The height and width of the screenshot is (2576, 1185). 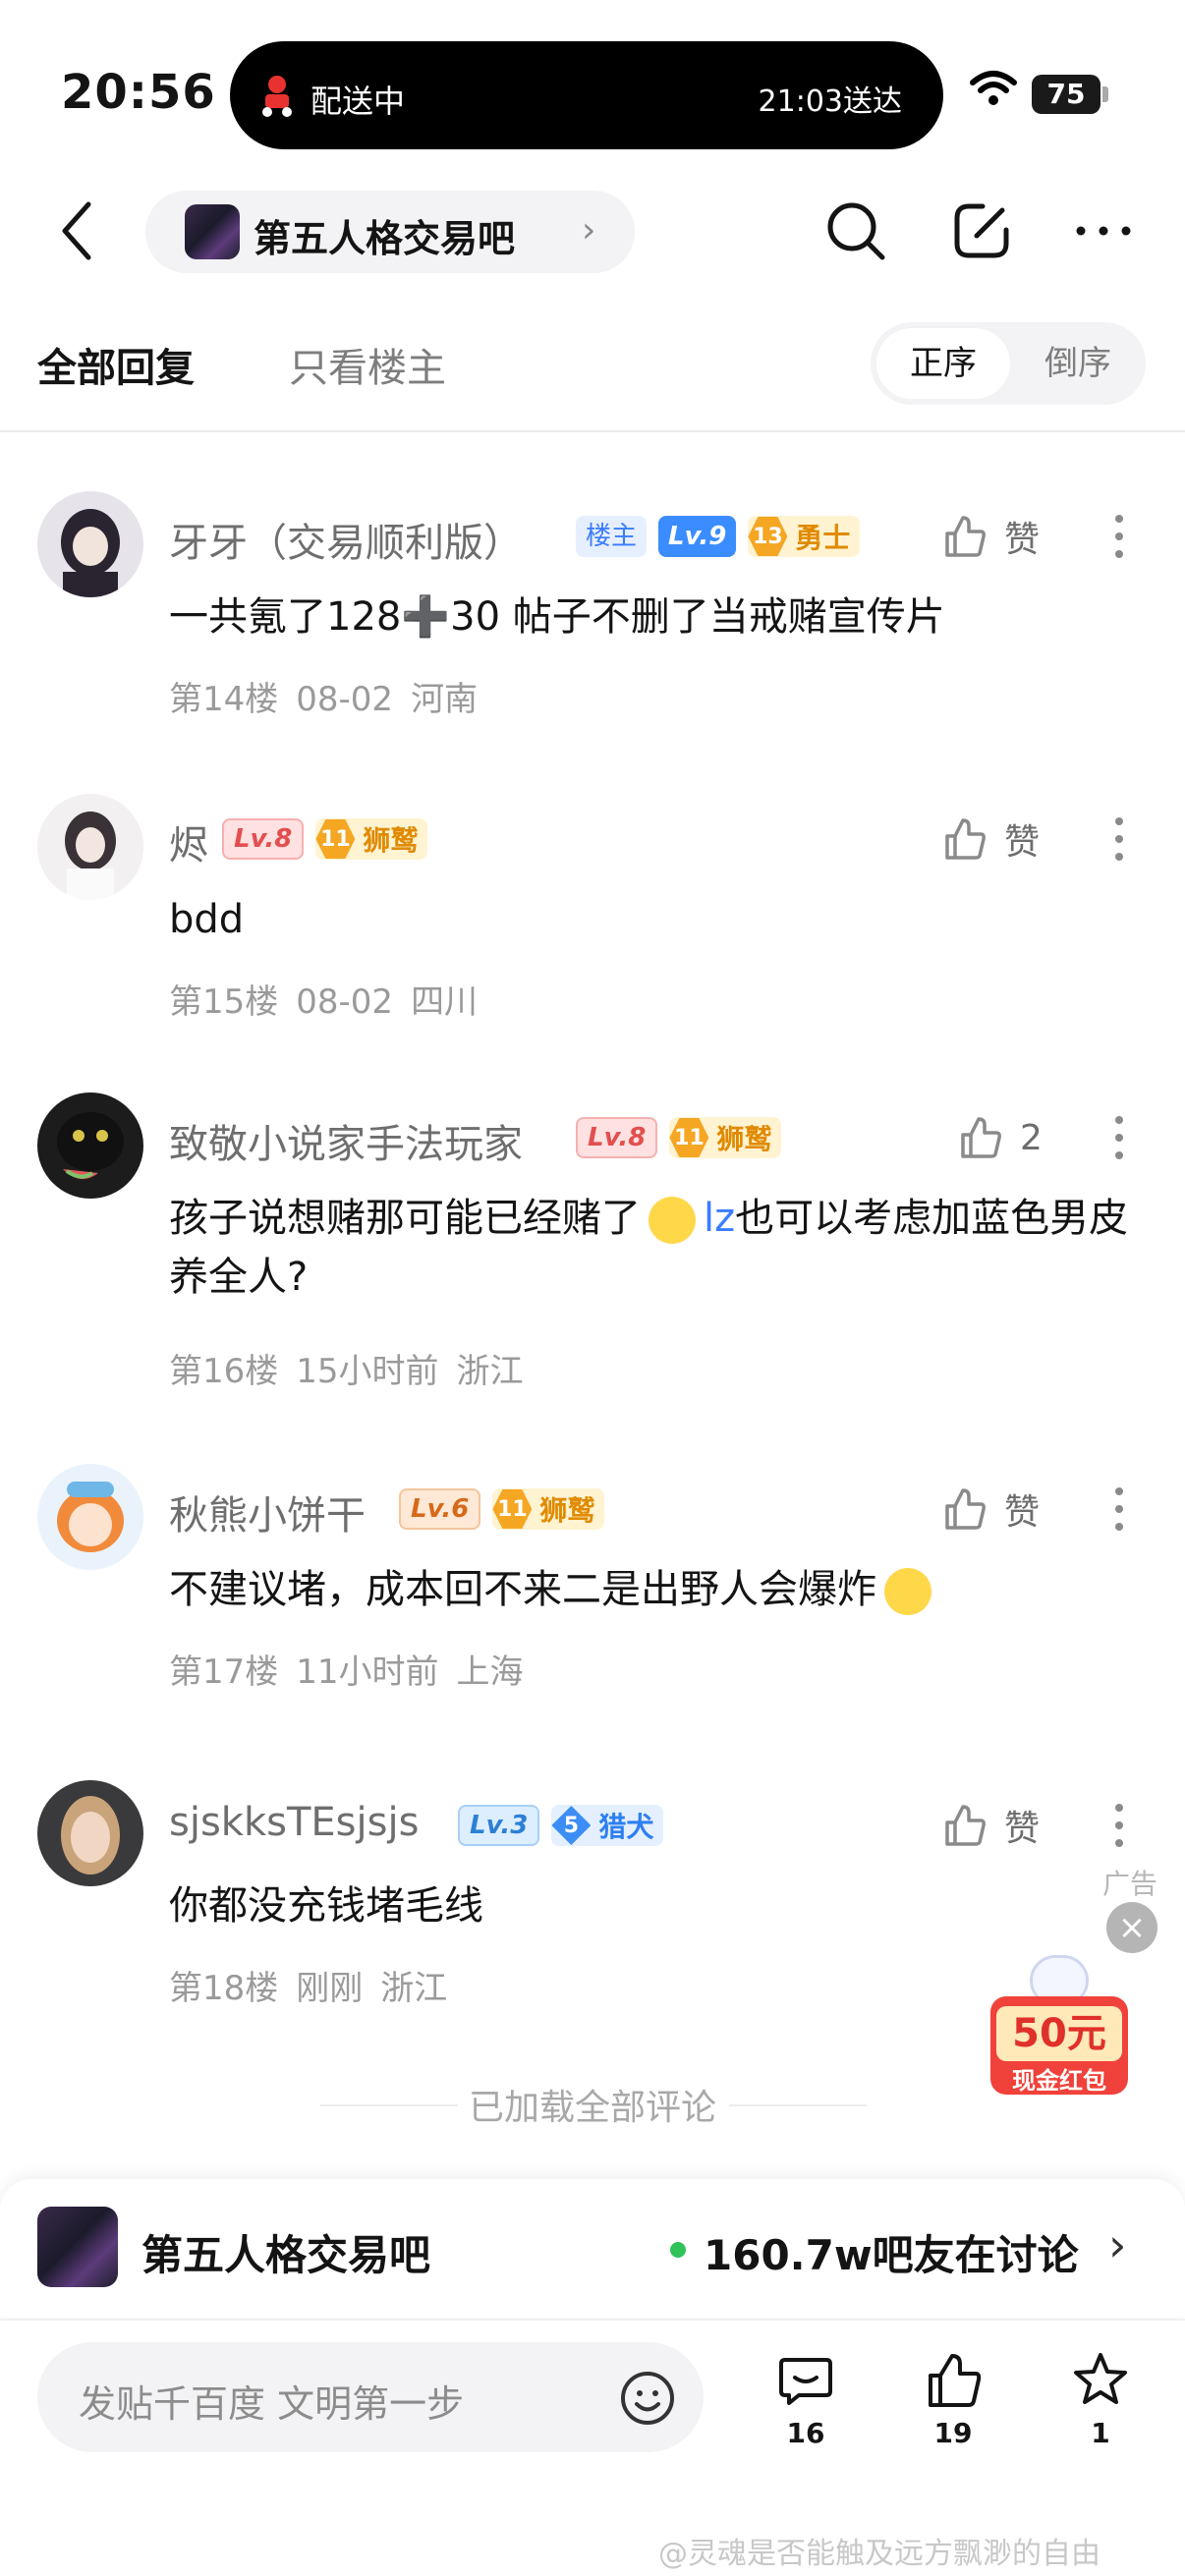 What do you see at coordinates (953, 2433) in the screenshot?
I see `likes-count: 19` at bounding box center [953, 2433].